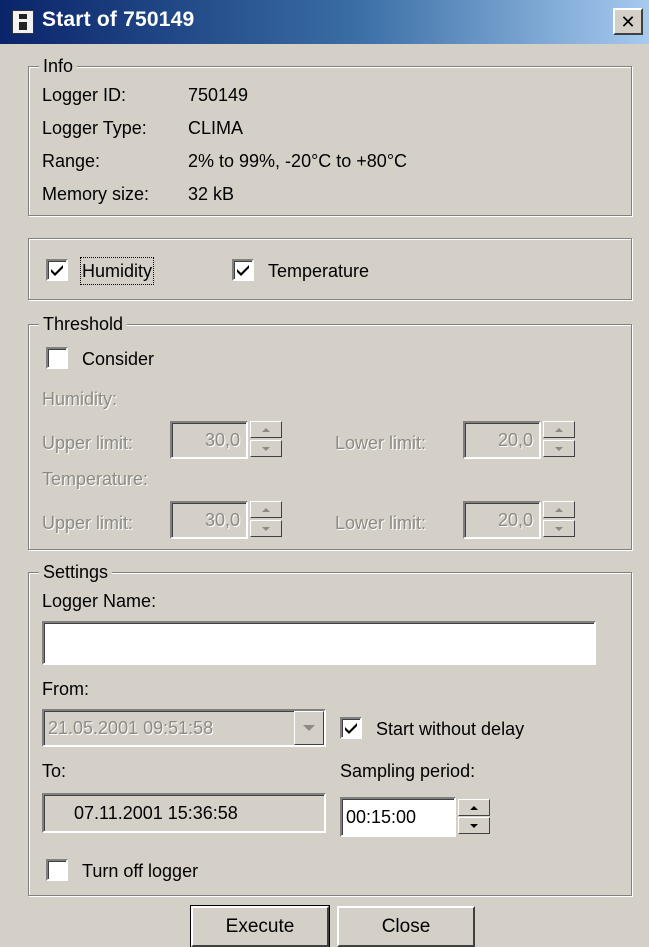 This screenshot has width=649, height=947. What do you see at coordinates (57, 870) in the screenshot?
I see `turn-off-logger-checkbox` at bounding box center [57, 870].